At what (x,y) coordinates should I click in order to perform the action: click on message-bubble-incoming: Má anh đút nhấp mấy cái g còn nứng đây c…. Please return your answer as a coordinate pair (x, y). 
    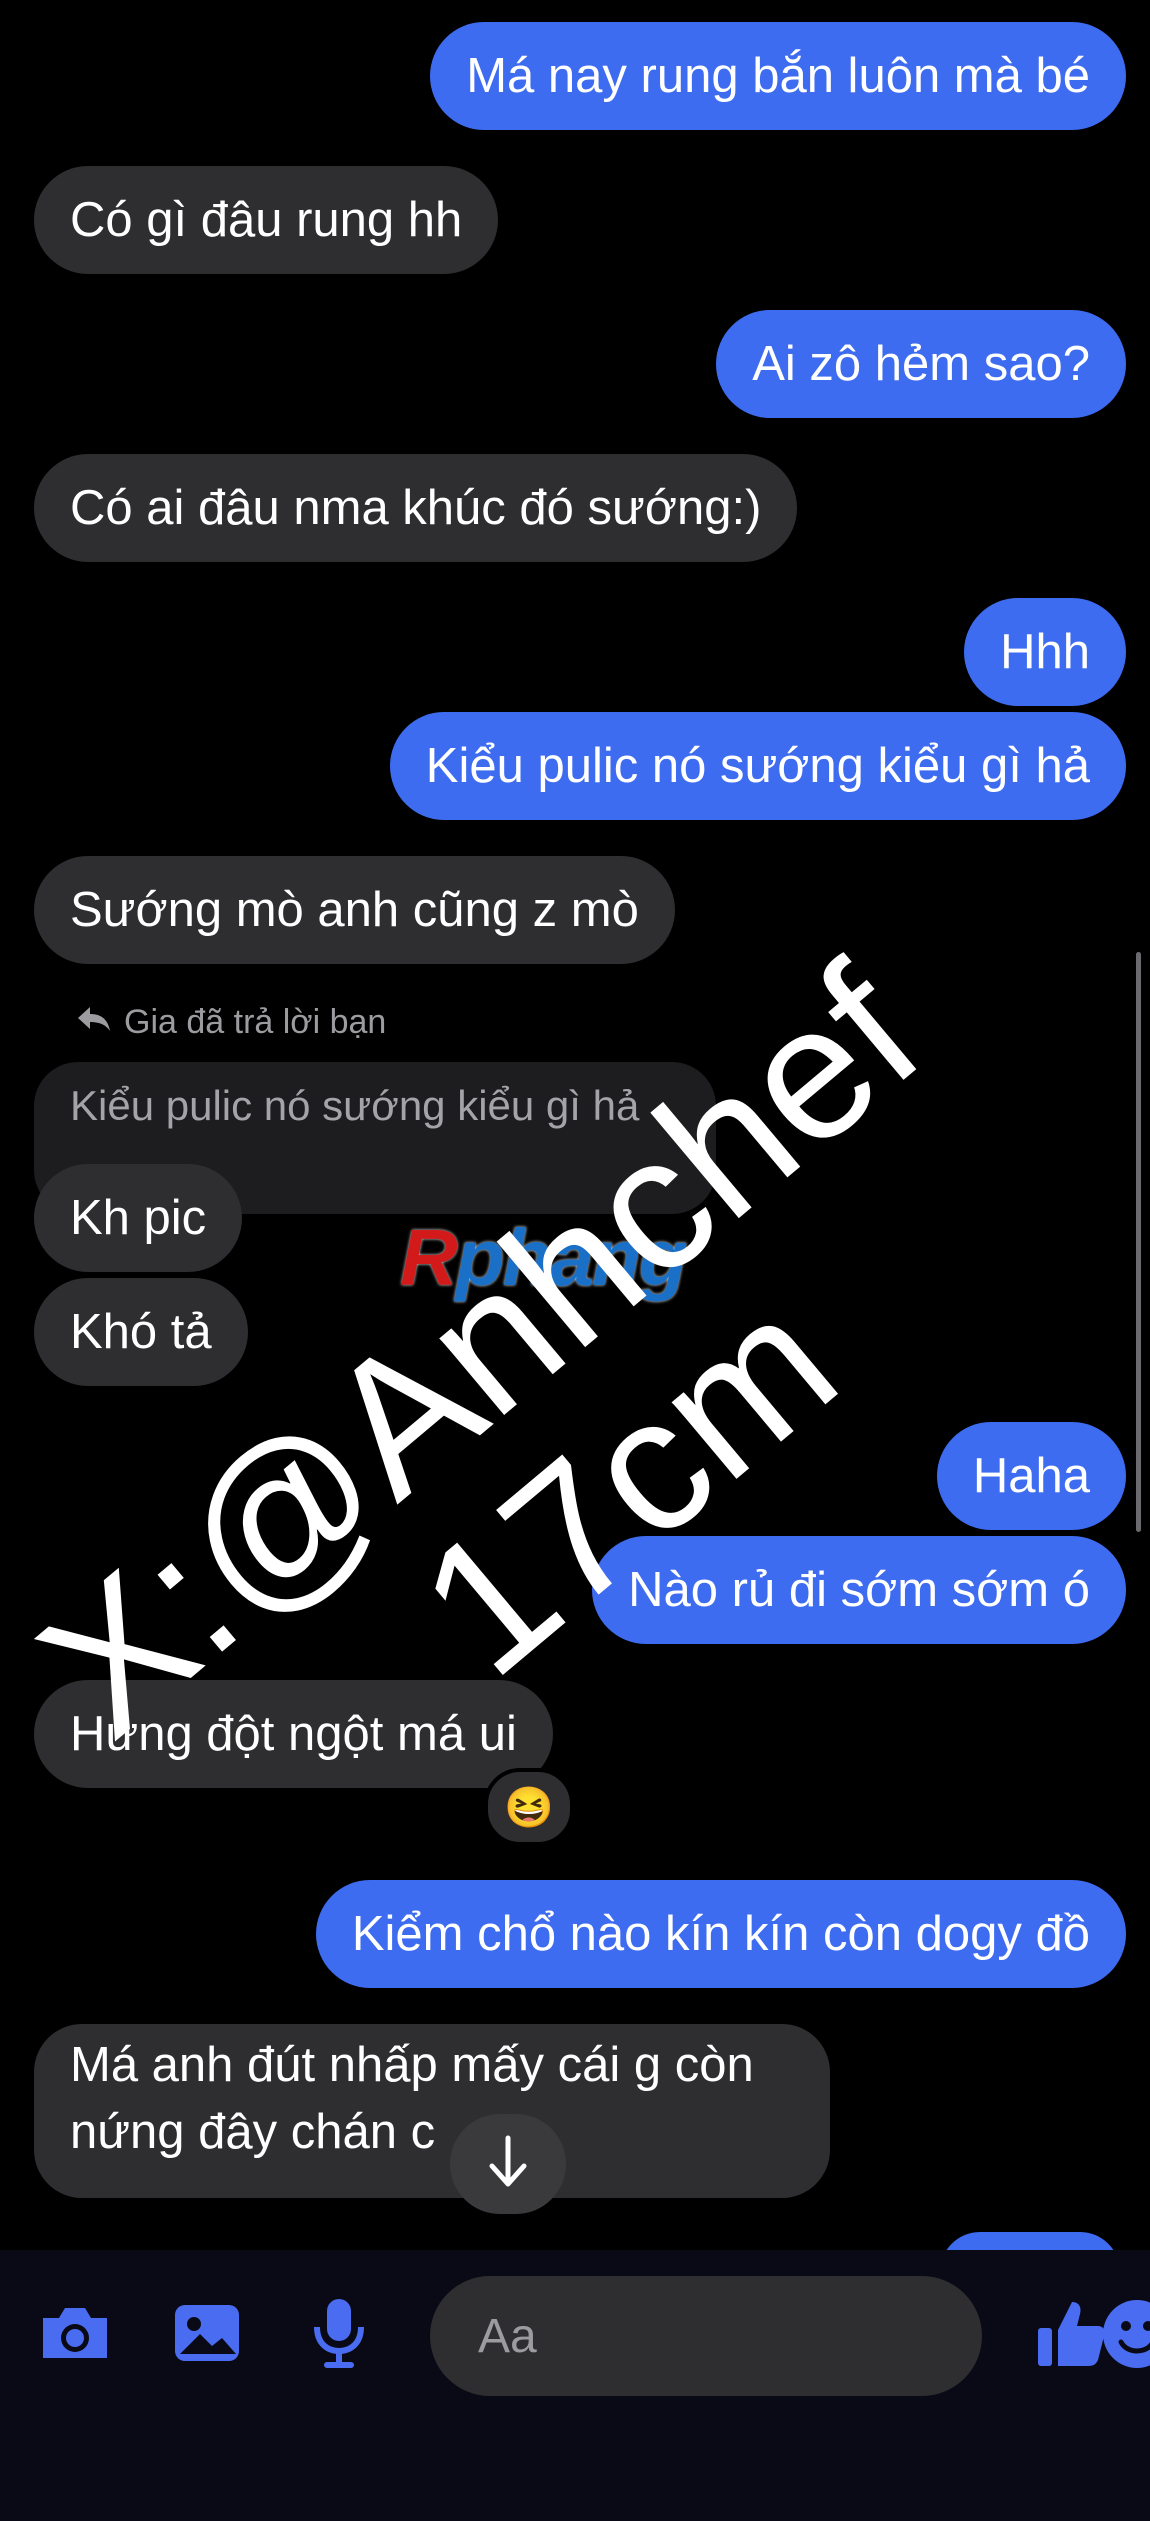
    Looking at the image, I should click on (432, 2111).